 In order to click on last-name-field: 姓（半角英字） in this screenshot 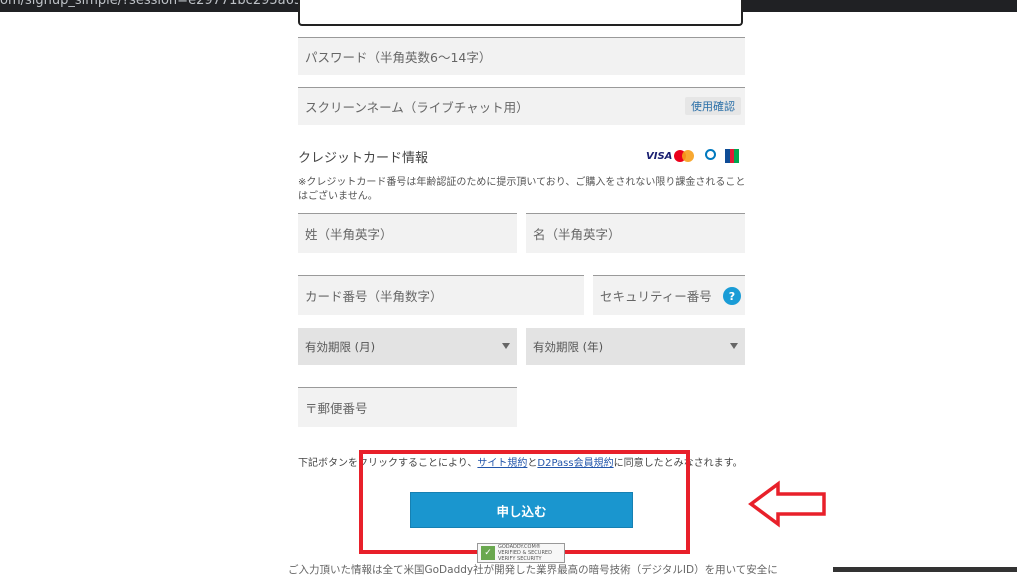, I will do `click(407, 233)`.